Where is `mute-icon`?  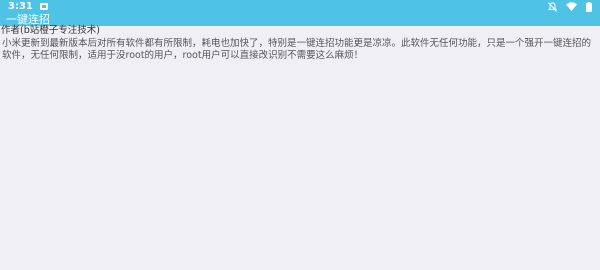
mute-icon is located at coordinates (552, 6).